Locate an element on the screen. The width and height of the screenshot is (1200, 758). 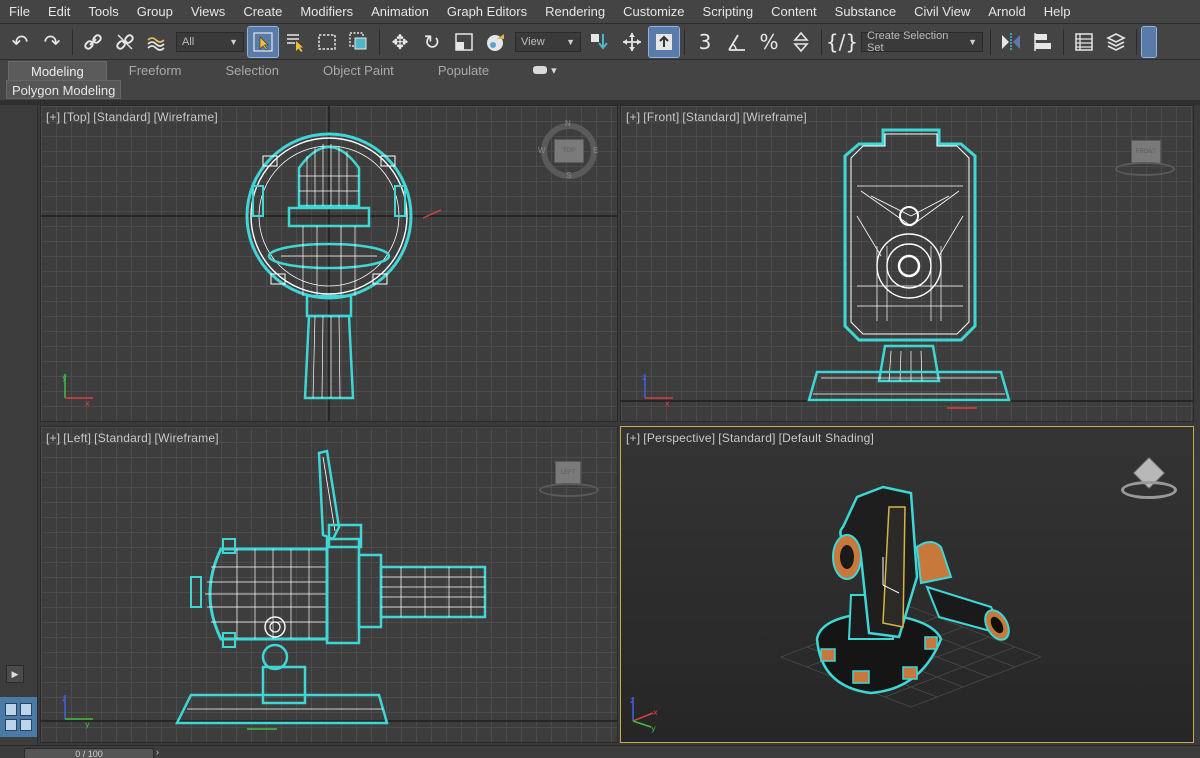
menu-file: File is located at coordinates (19, 12).